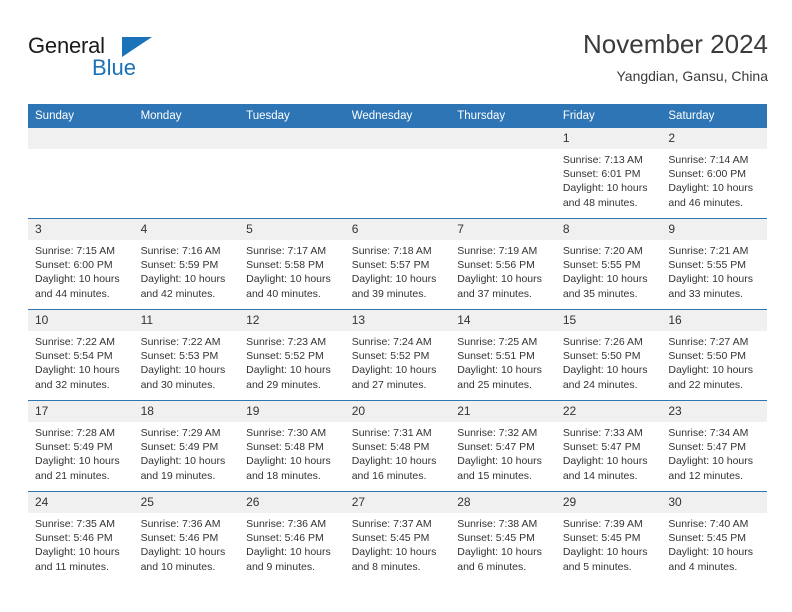 The image size is (792, 612). I want to click on day-number: 20, so click(397, 411).